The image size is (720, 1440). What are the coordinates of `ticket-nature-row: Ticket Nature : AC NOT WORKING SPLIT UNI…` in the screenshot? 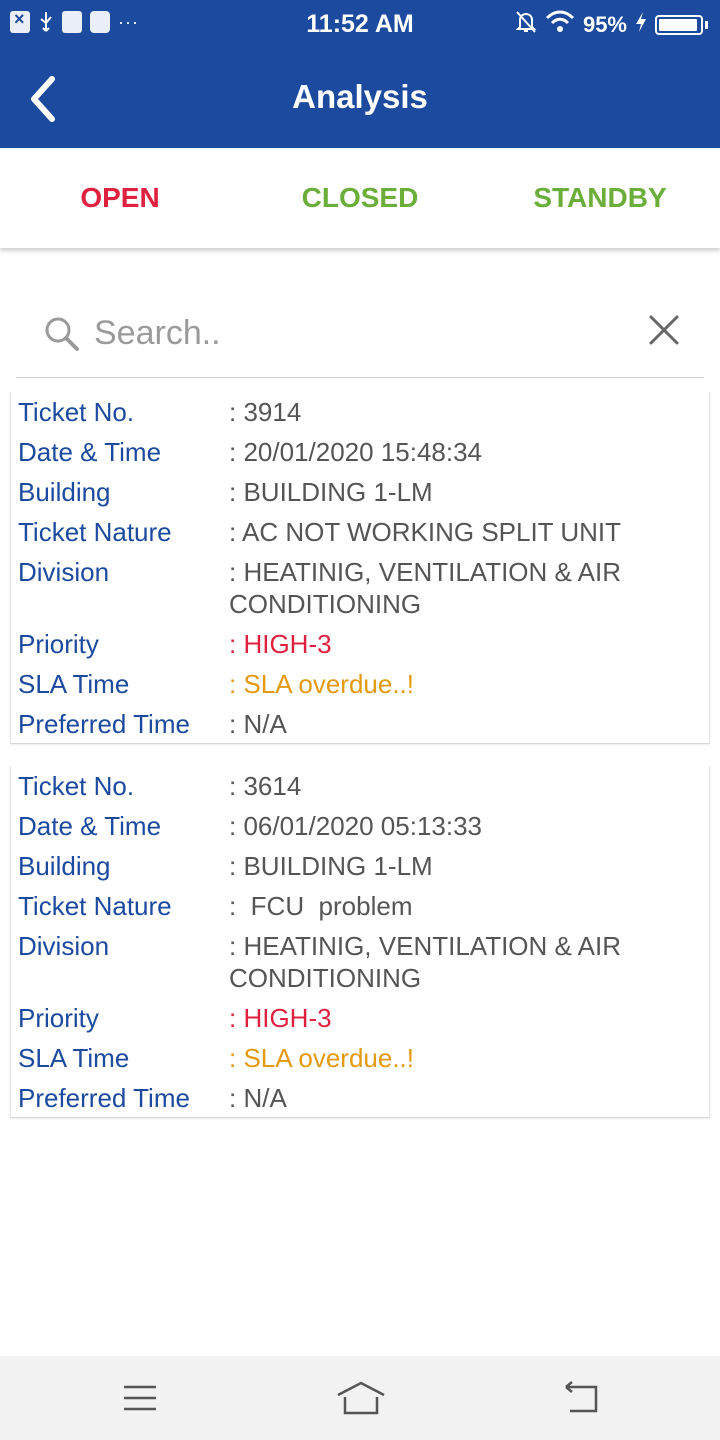 It's located at (360, 532).